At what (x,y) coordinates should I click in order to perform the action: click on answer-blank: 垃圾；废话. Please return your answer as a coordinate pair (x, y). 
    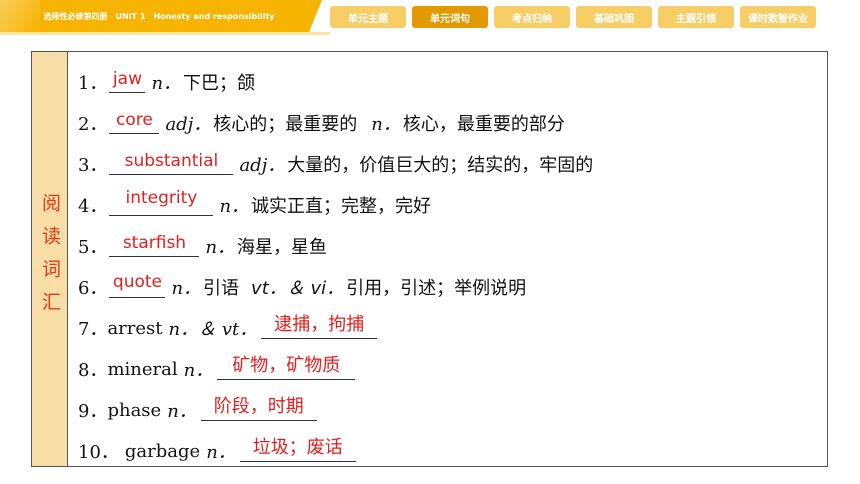
    Looking at the image, I should click on (297, 449).